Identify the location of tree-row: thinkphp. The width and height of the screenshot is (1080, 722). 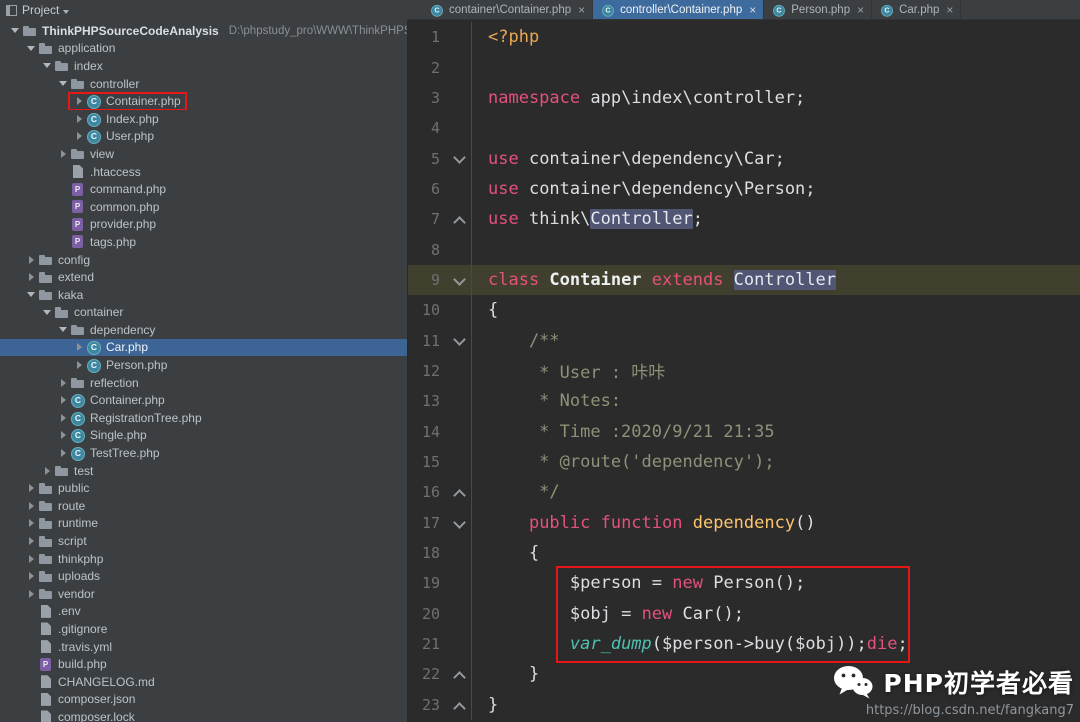
(203, 559).